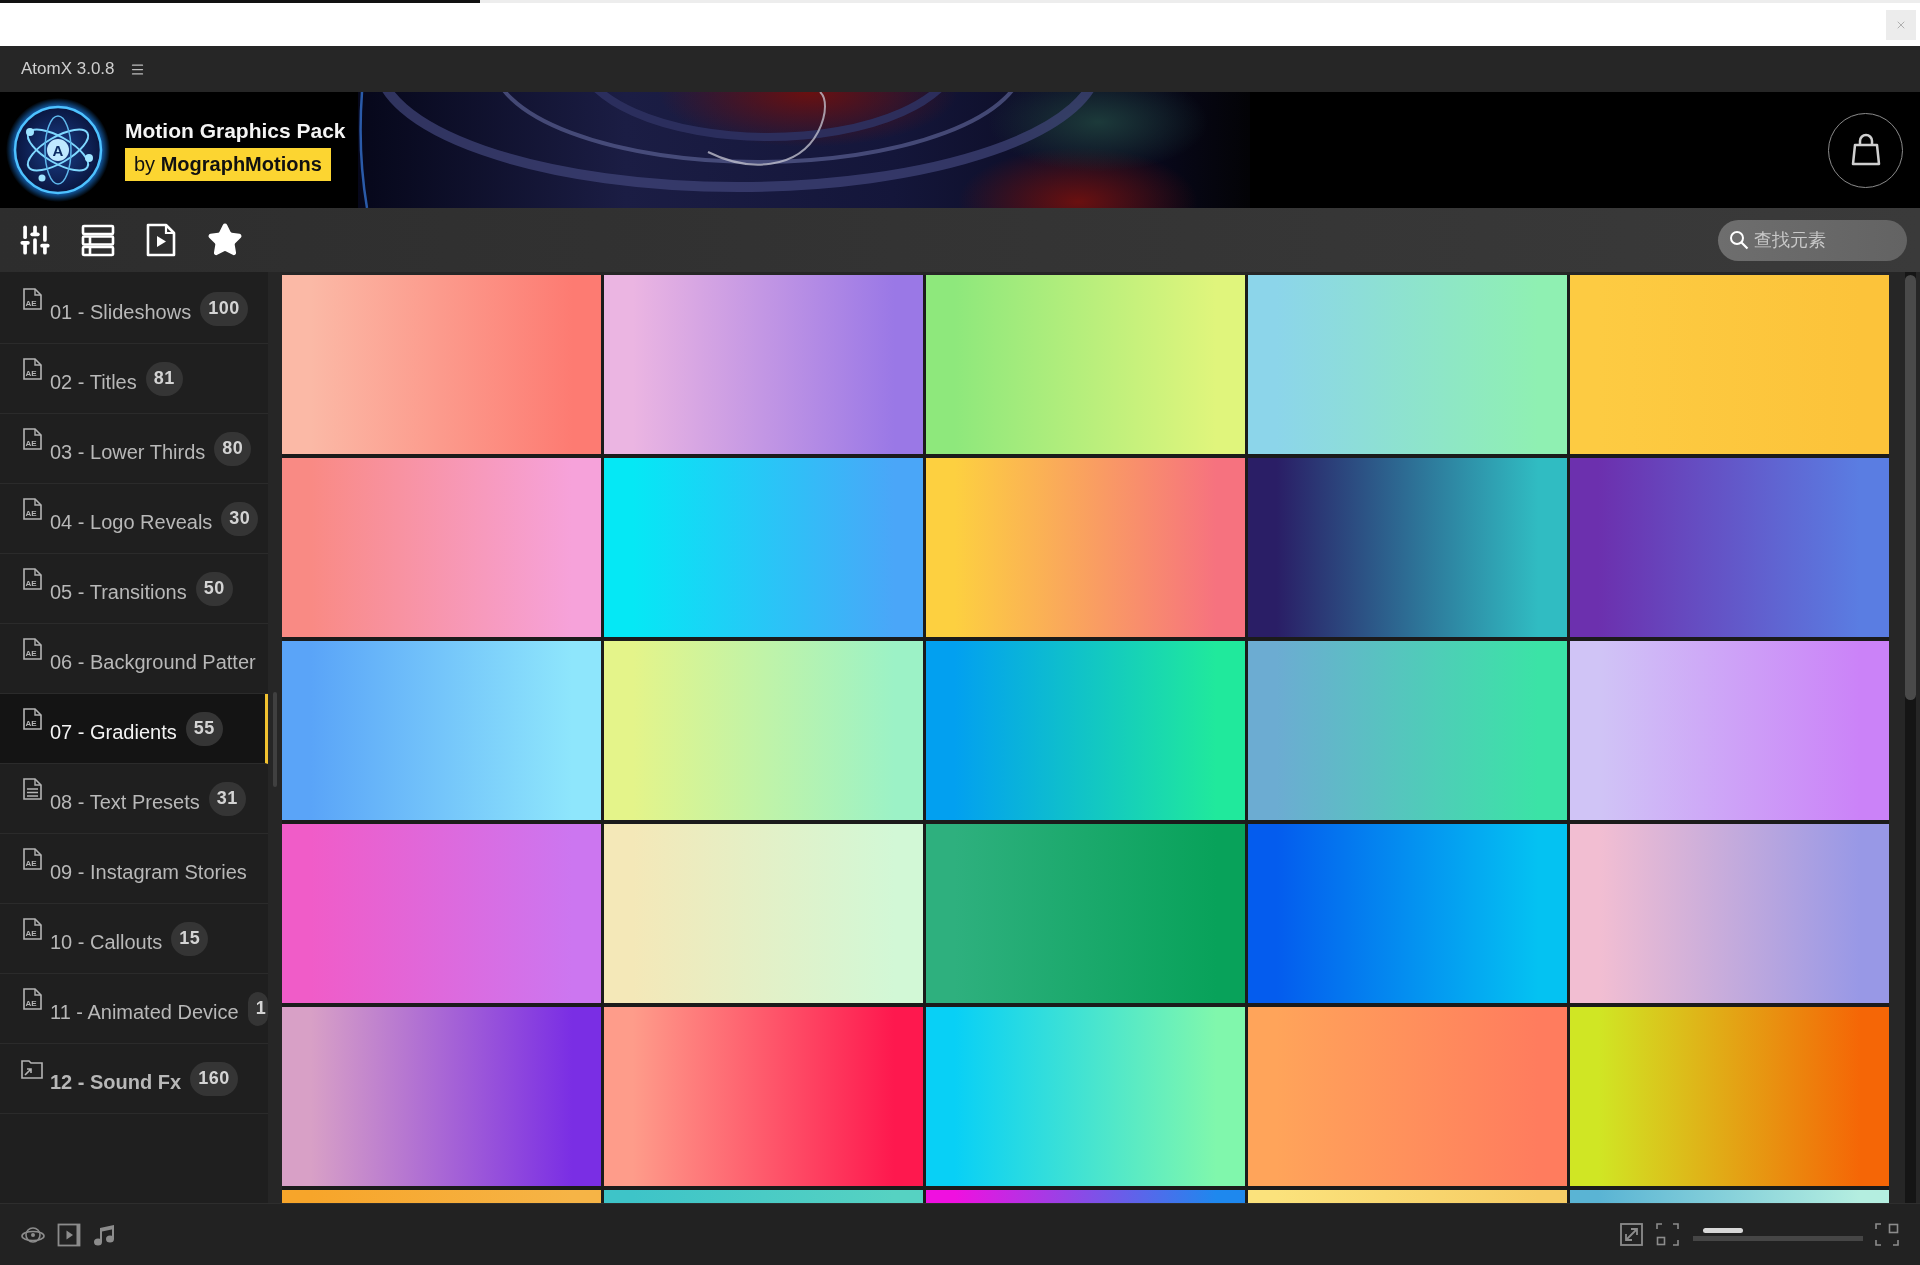  What do you see at coordinates (98, 240) in the screenshot?
I see `list-icon` at bounding box center [98, 240].